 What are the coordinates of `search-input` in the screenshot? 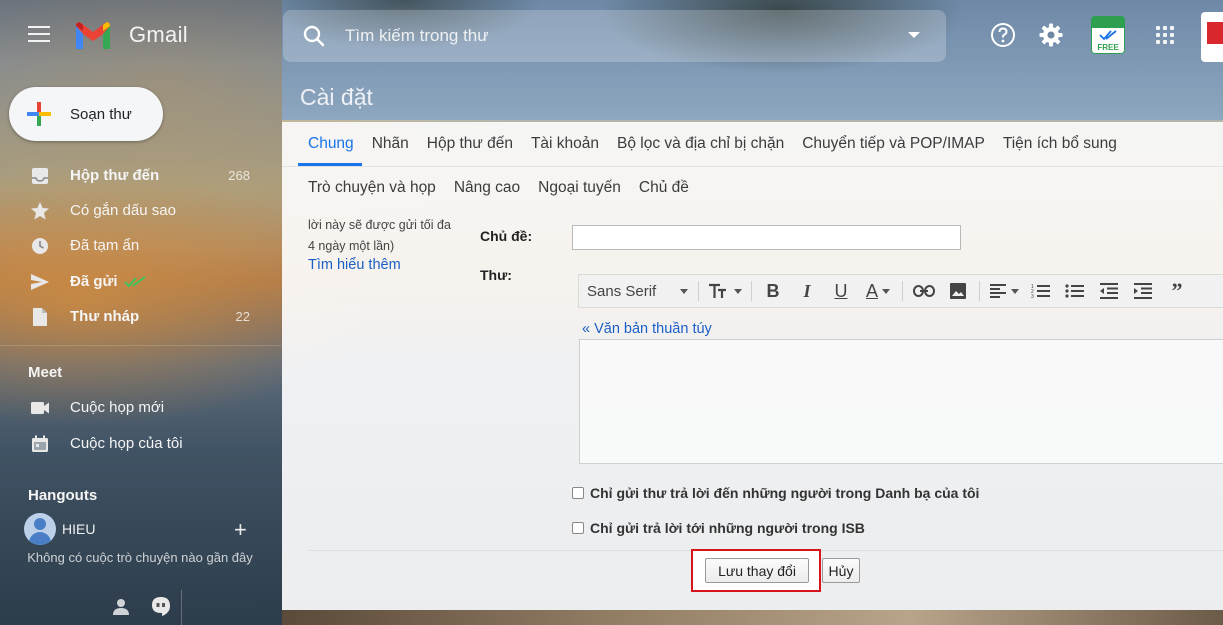 It's located at (615, 36).